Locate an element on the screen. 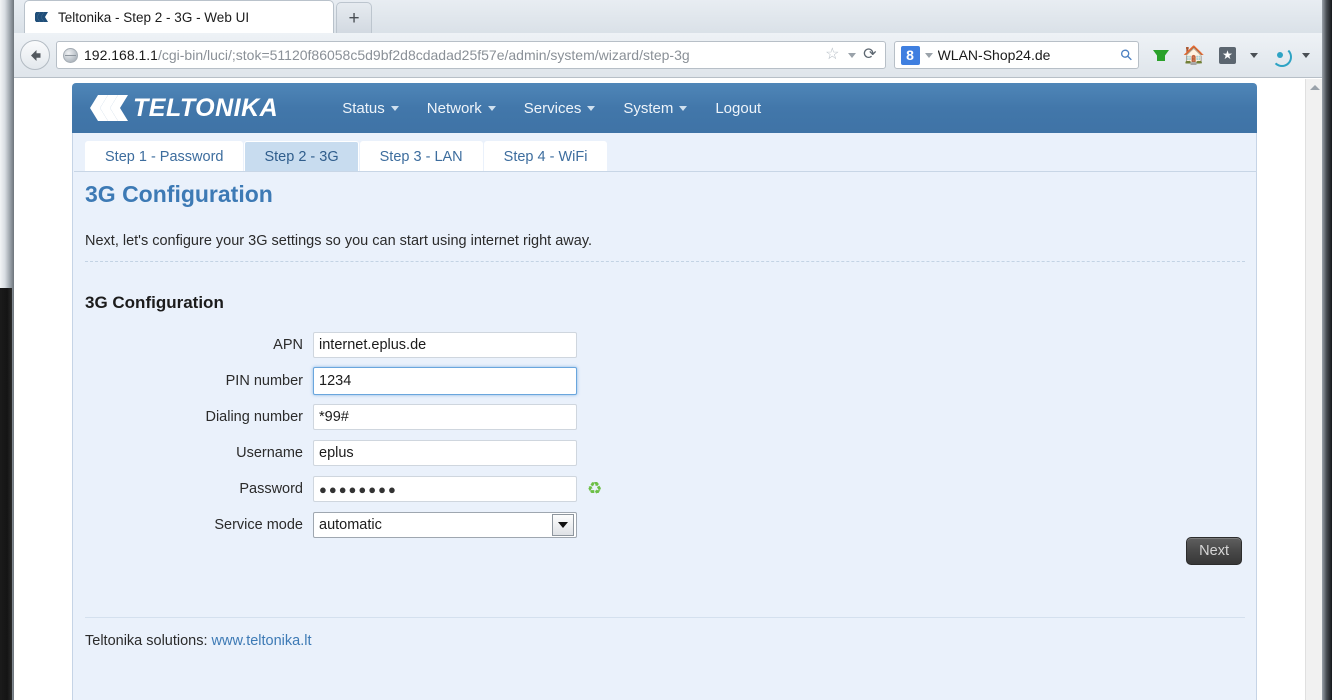 The height and width of the screenshot is (700, 1332). footer-link: www.teltonika.lt is located at coordinates (262, 641).